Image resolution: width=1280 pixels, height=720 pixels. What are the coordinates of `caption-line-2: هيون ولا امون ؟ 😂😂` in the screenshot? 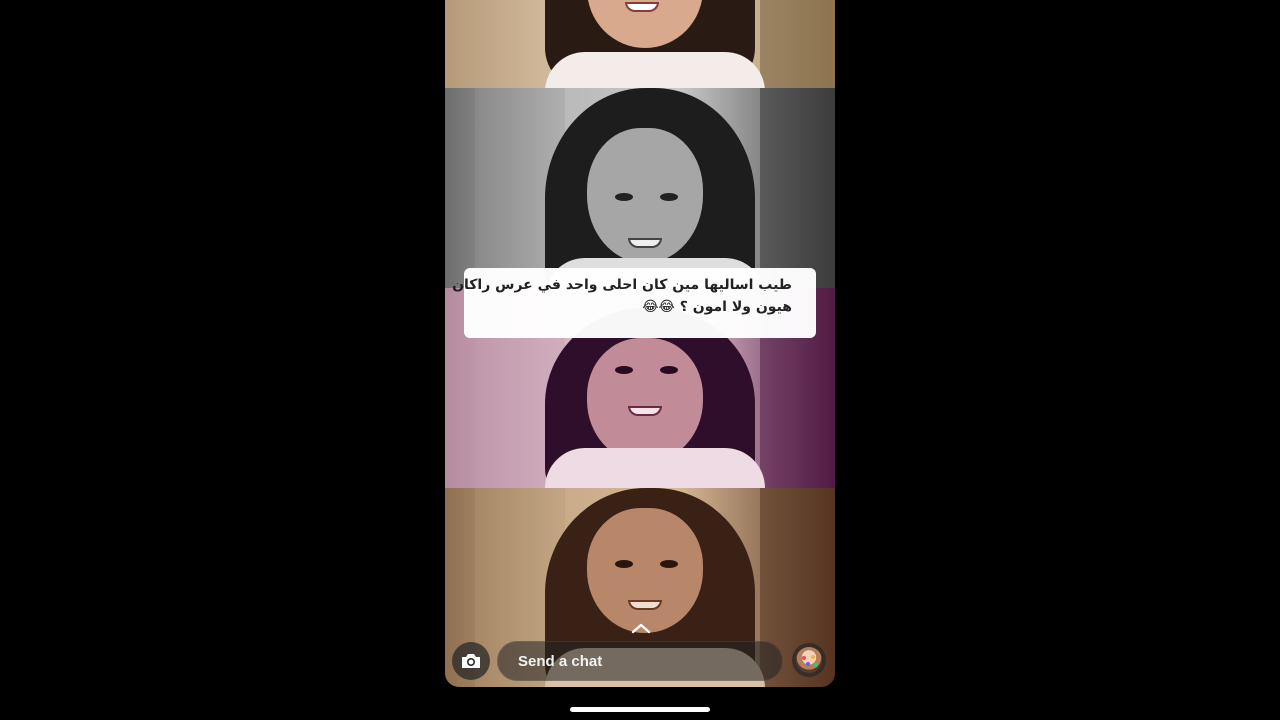 It's located at (717, 307).